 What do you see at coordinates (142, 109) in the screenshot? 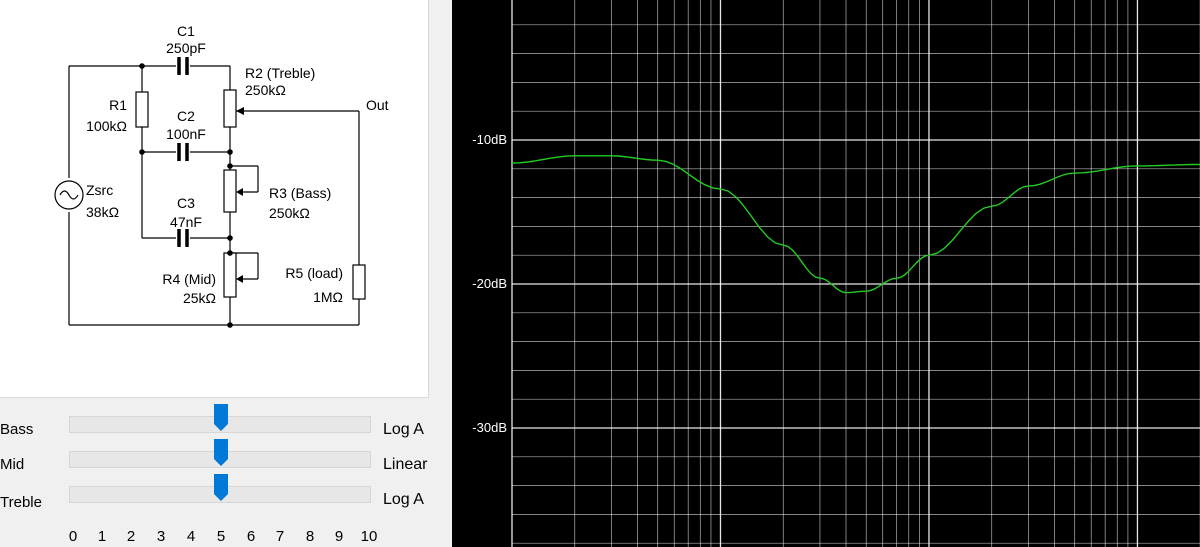
I see `r1-resistor` at bounding box center [142, 109].